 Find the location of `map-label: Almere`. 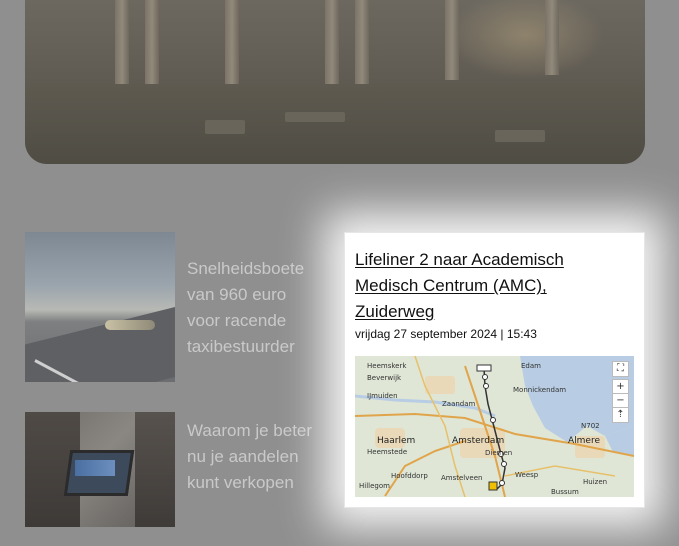

map-label: Almere is located at coordinates (584, 441).